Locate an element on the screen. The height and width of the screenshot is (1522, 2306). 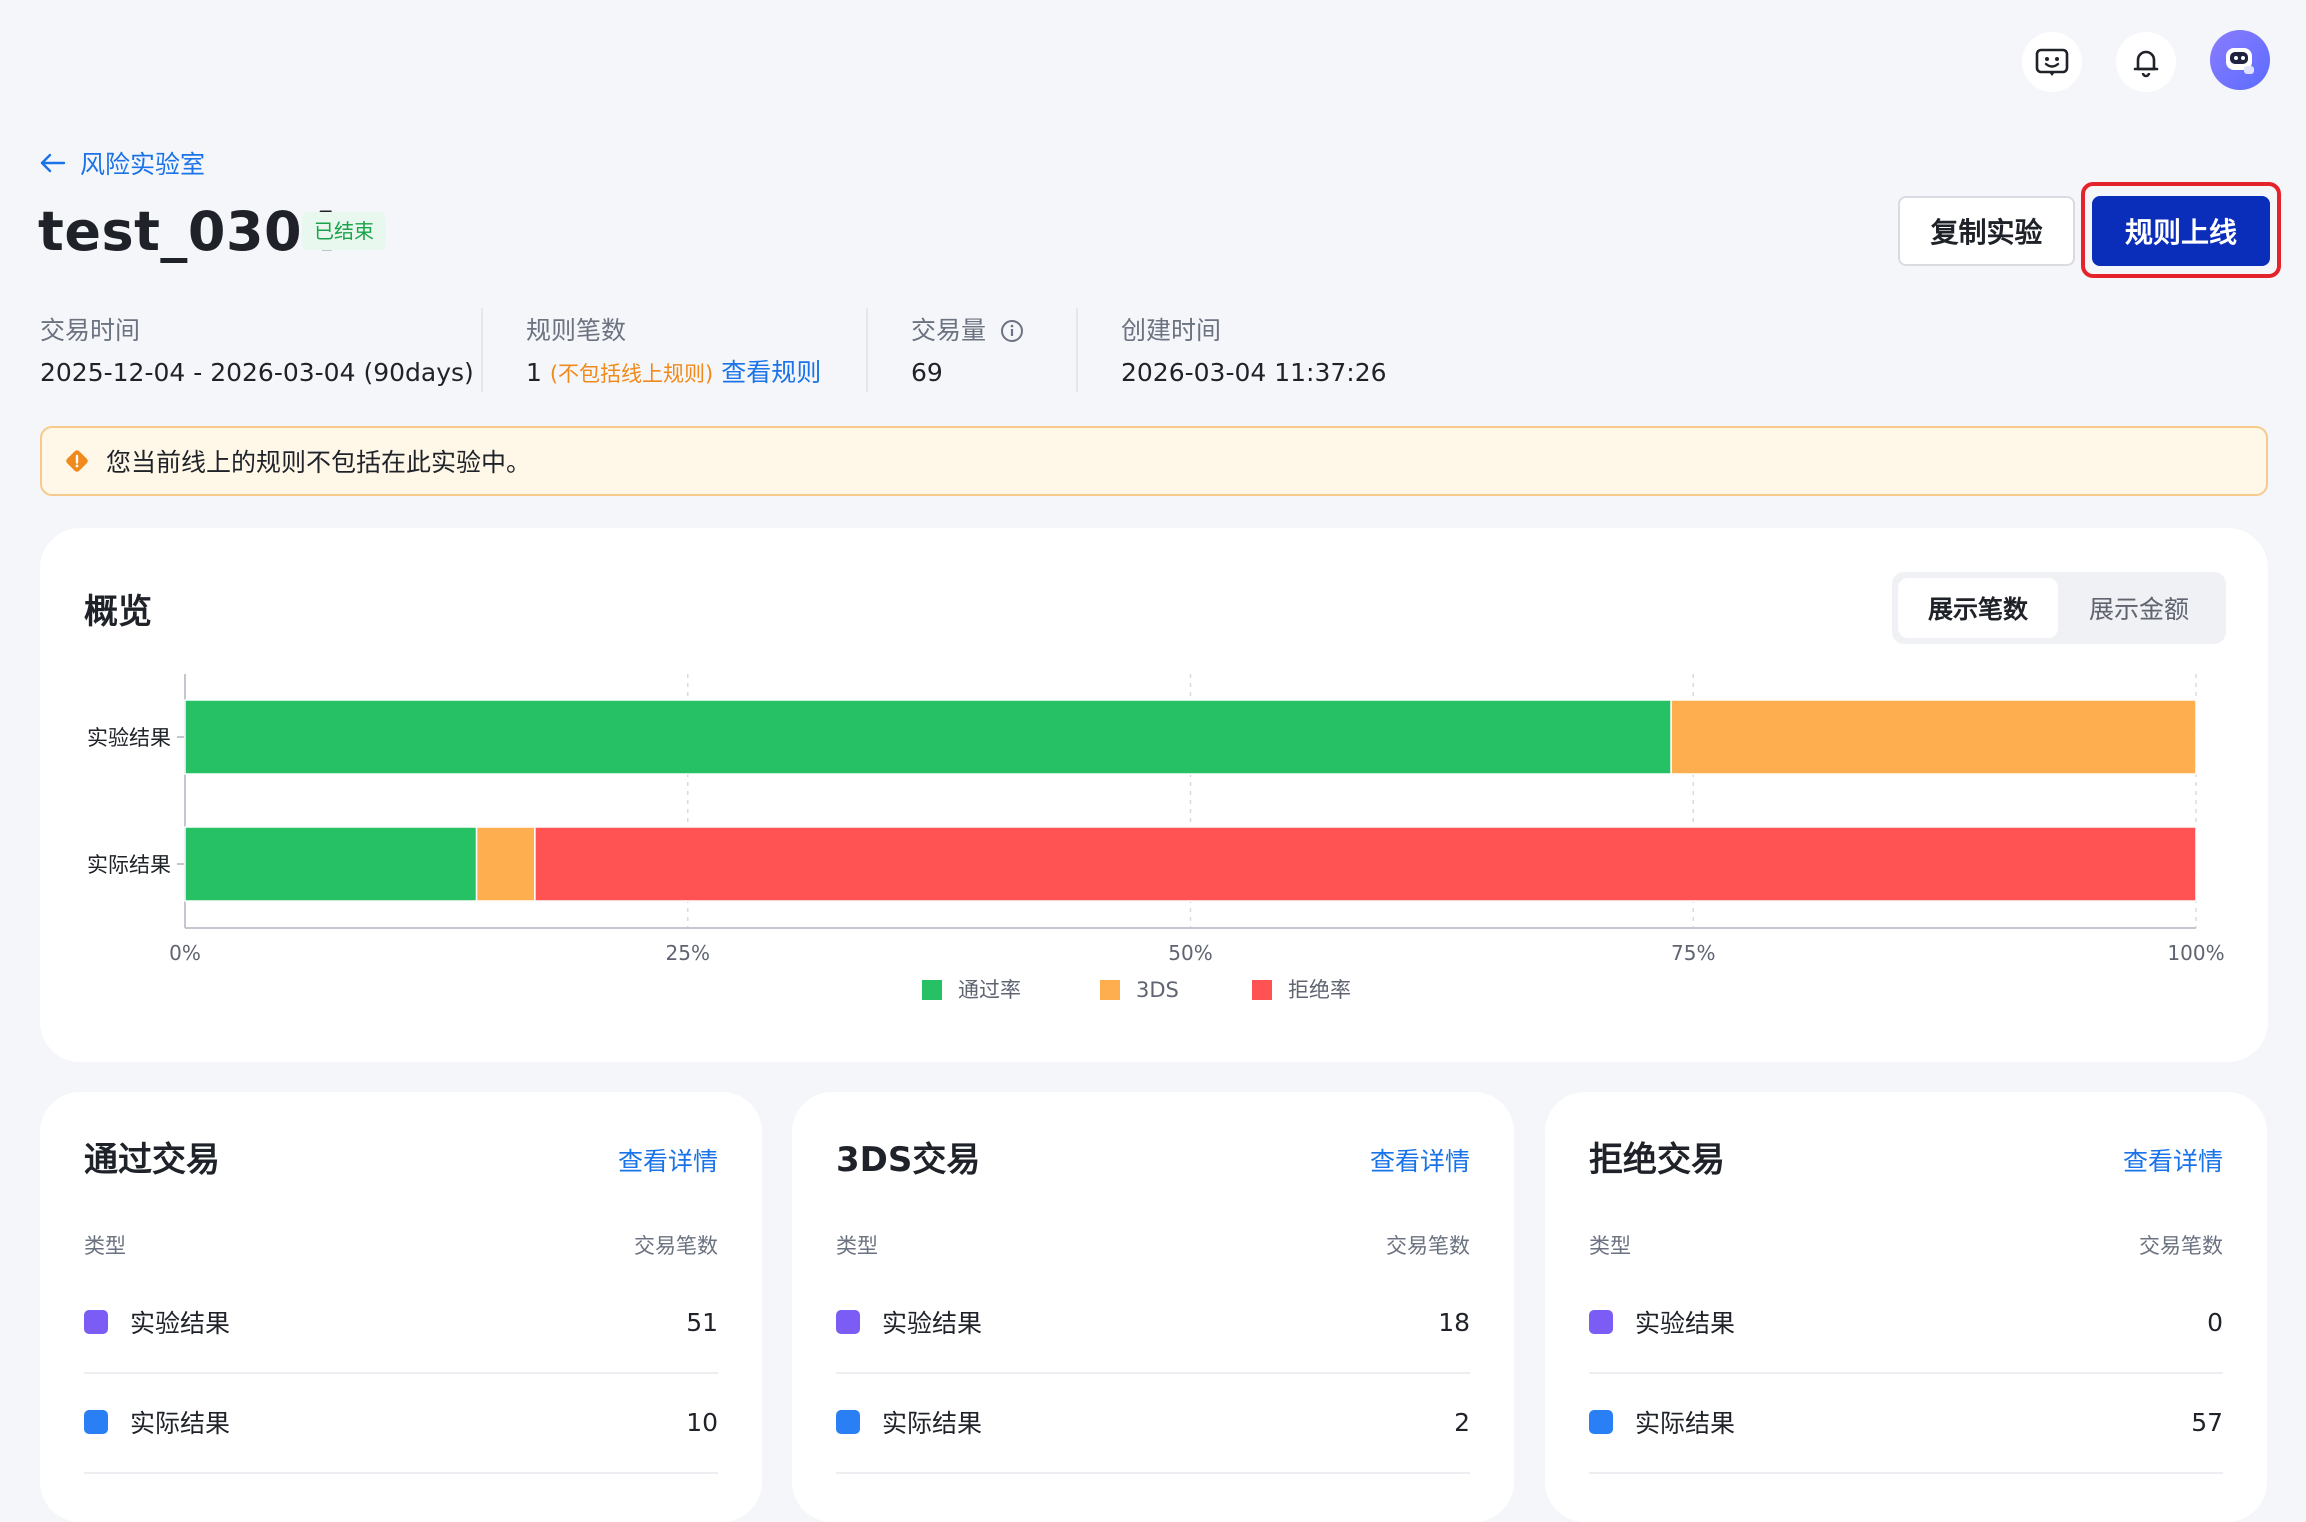
row-value: 18 is located at coordinates (1454, 1322).